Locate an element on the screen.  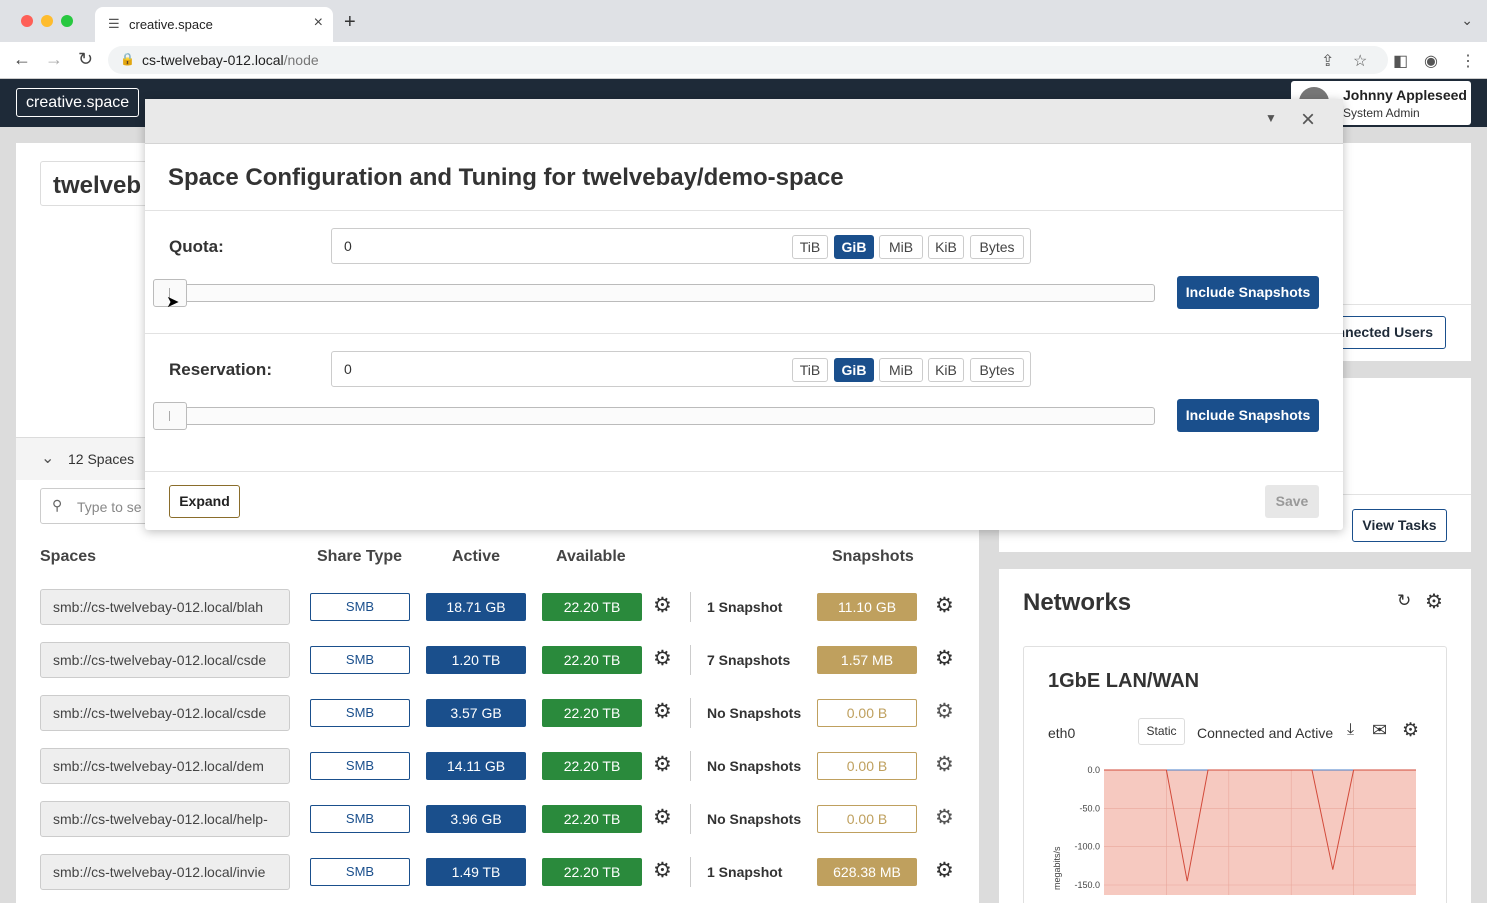
snapshot-size-badge: 1.57 MB is located at coordinates (867, 660).